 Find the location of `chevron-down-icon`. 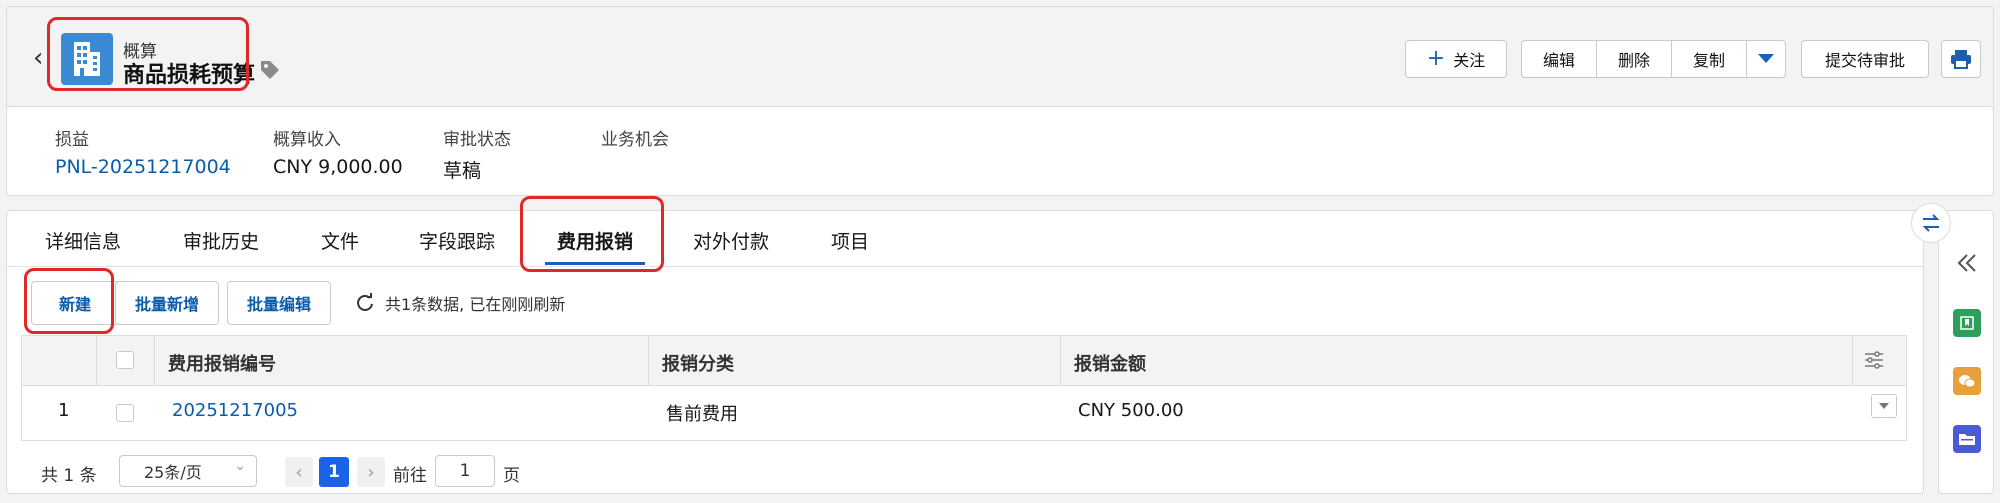

chevron-down-icon is located at coordinates (1766, 58).